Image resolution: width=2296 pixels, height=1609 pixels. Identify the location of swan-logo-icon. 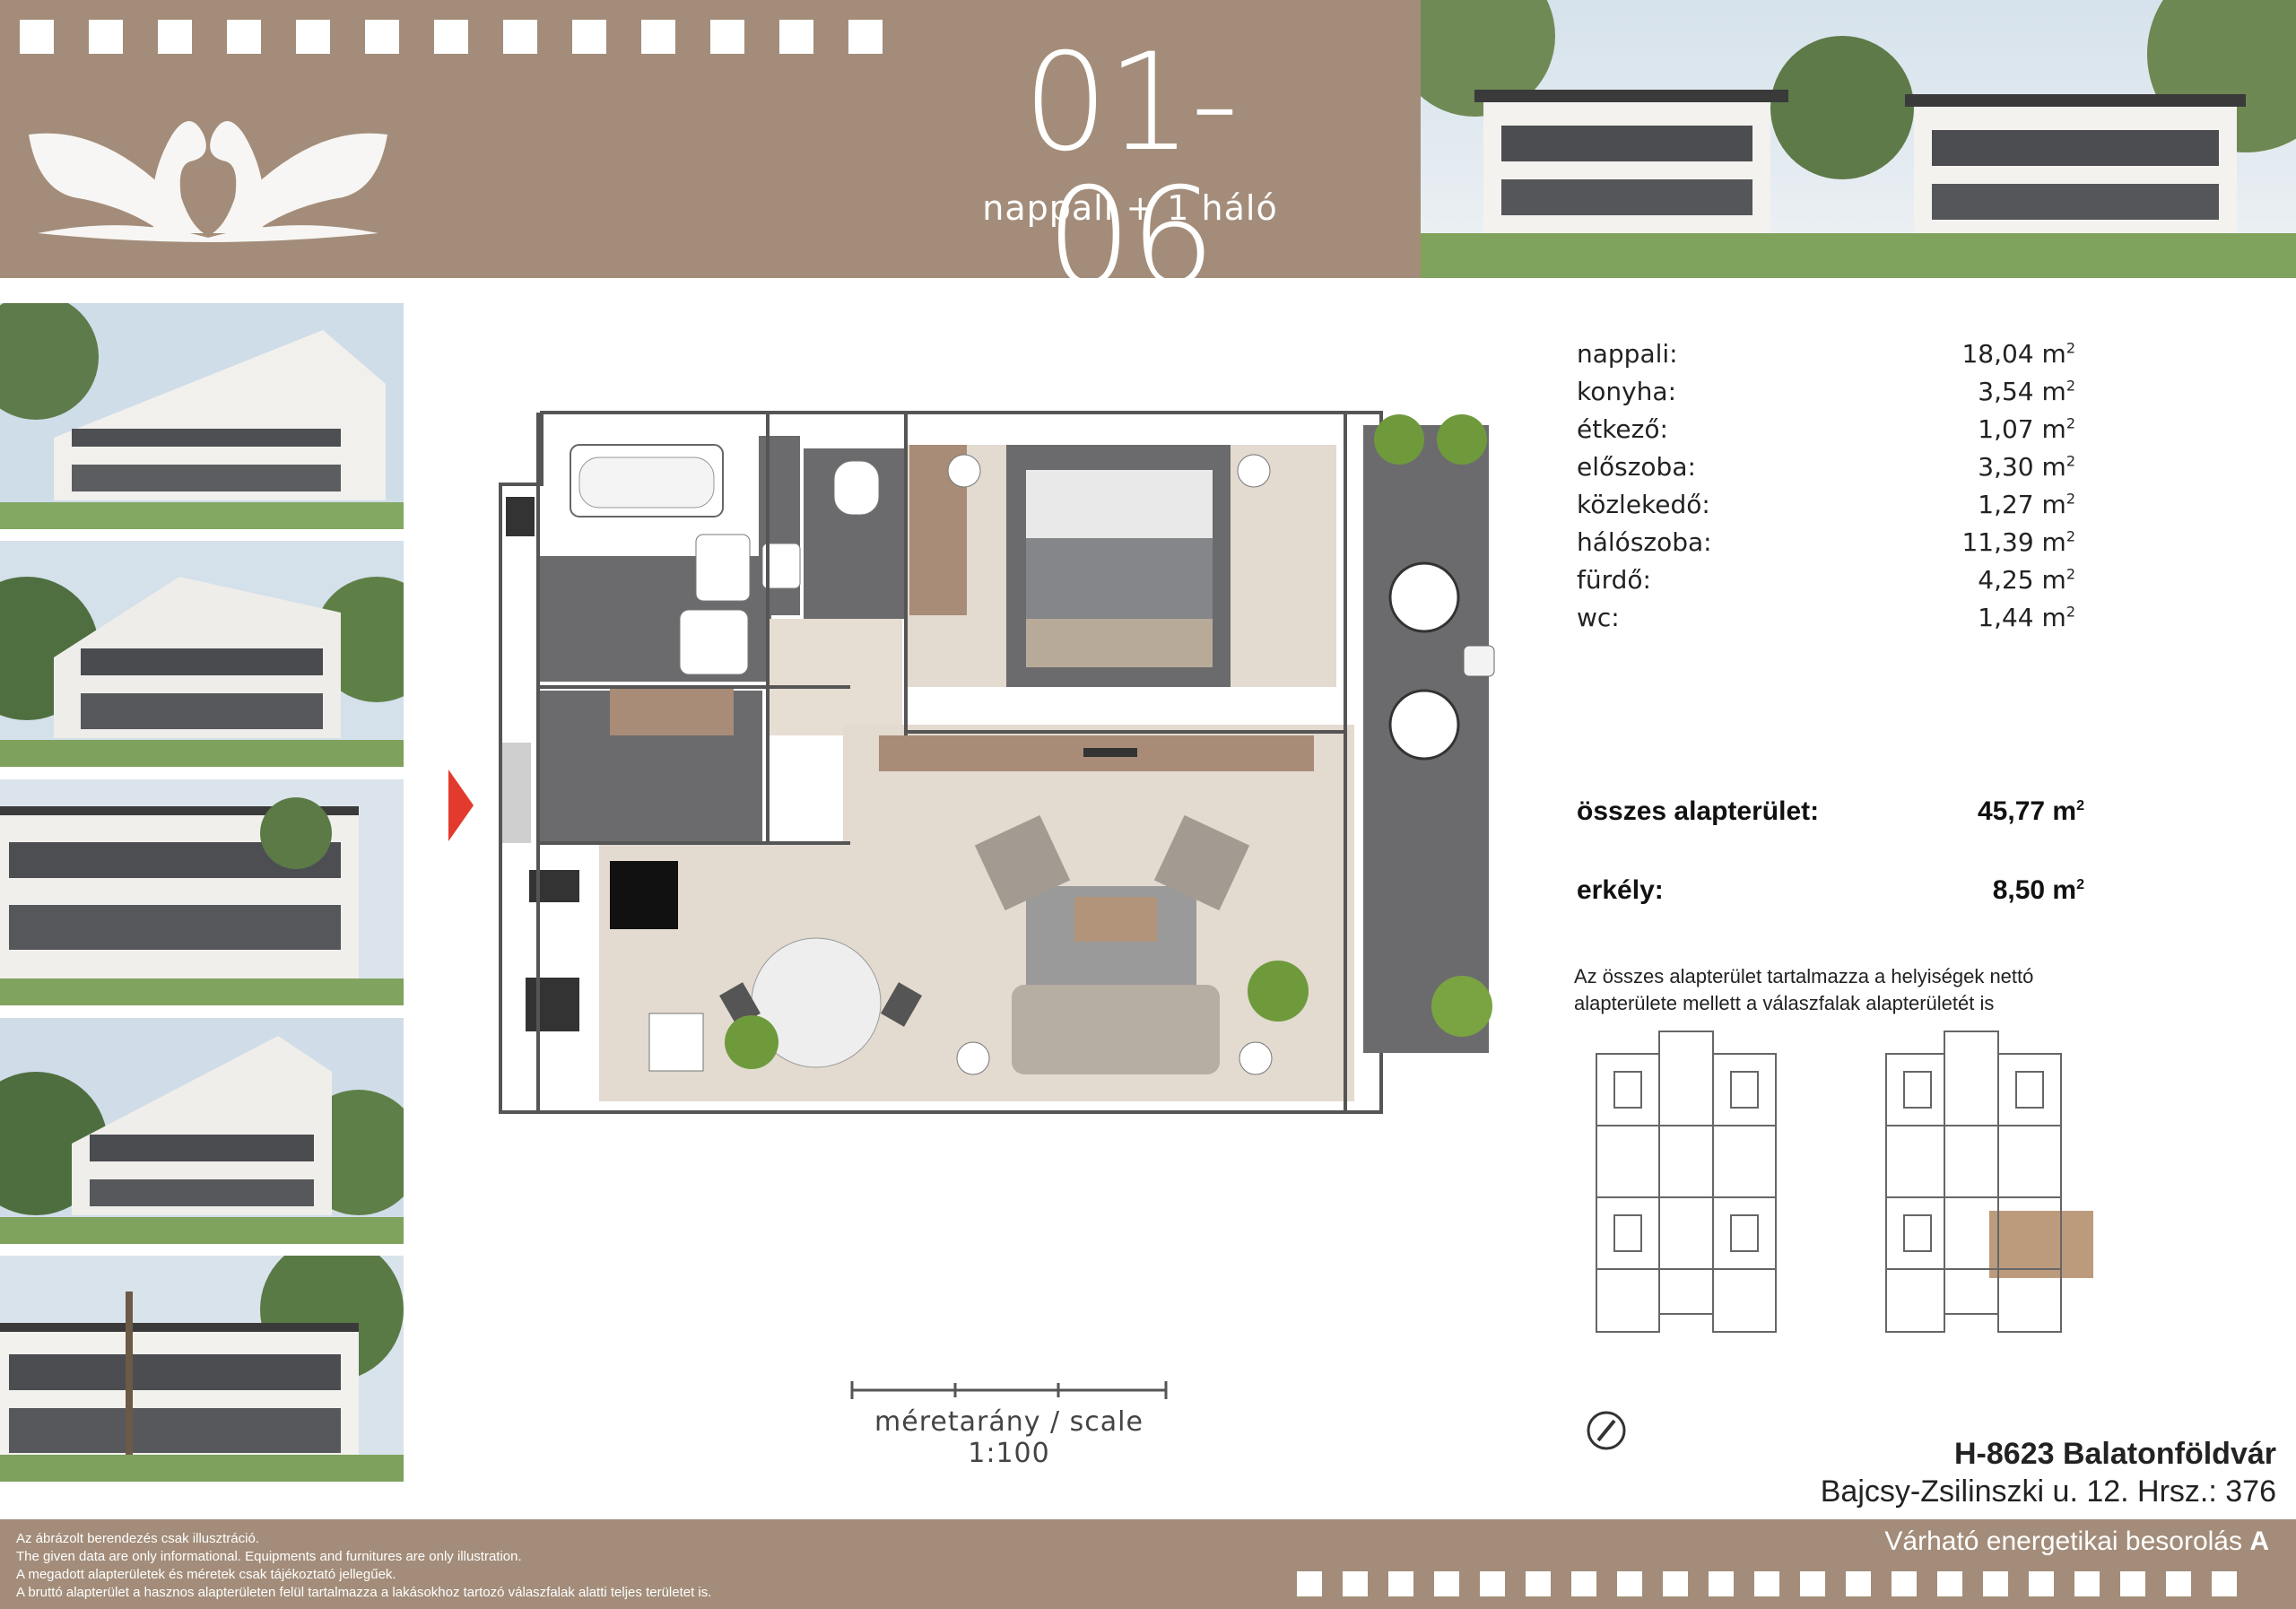
(208, 181).